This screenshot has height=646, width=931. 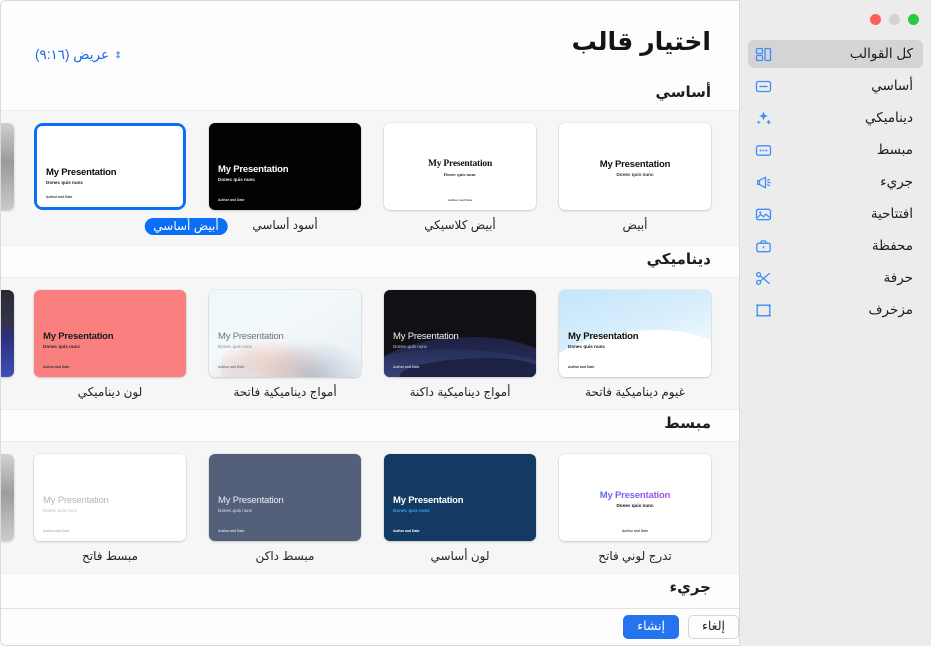 I want to click on sidebar-item-editorial: افتتاحية, so click(x=835, y=214).